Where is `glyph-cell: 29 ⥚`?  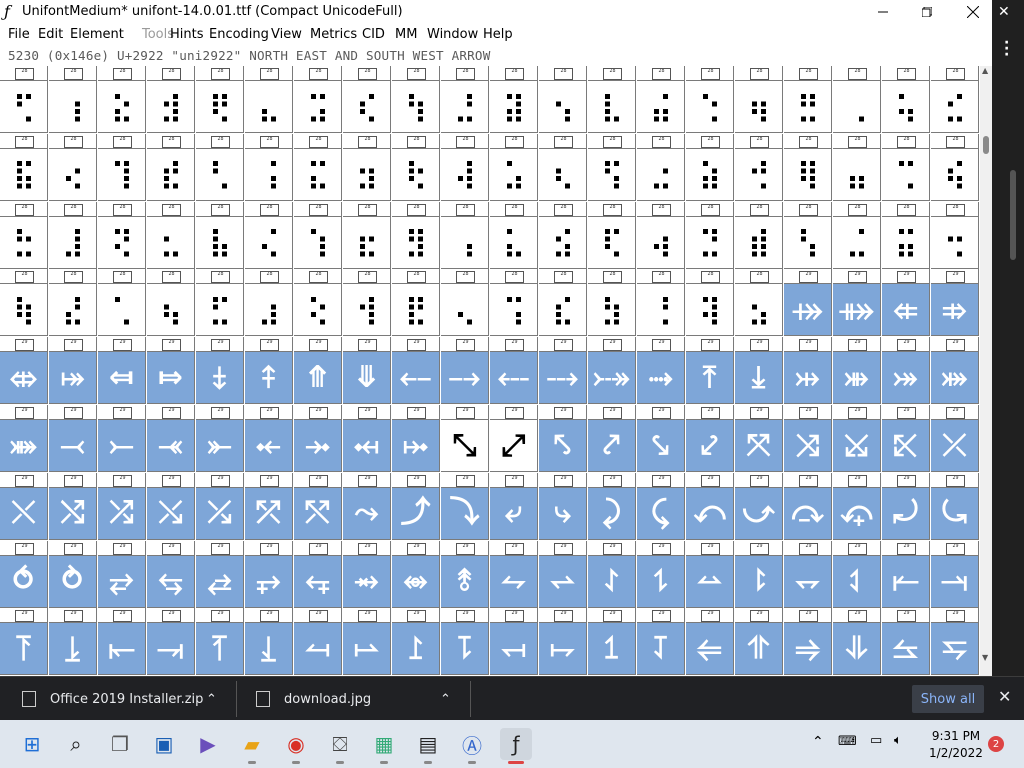 glyph-cell: 29 ⥚ is located at coordinates (318, 642).